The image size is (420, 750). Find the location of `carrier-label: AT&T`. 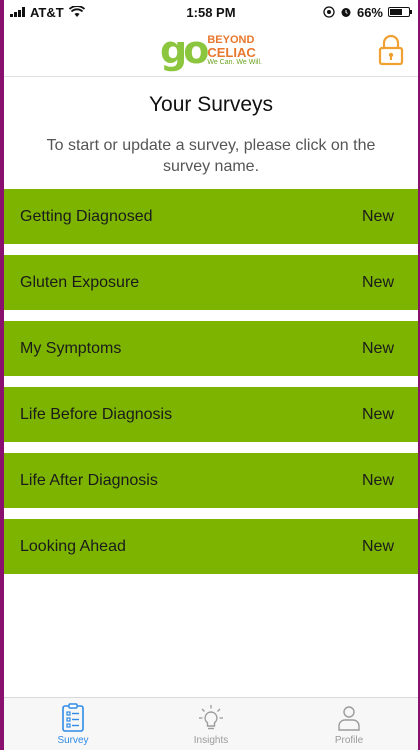

carrier-label: AT&T is located at coordinates (47, 12).